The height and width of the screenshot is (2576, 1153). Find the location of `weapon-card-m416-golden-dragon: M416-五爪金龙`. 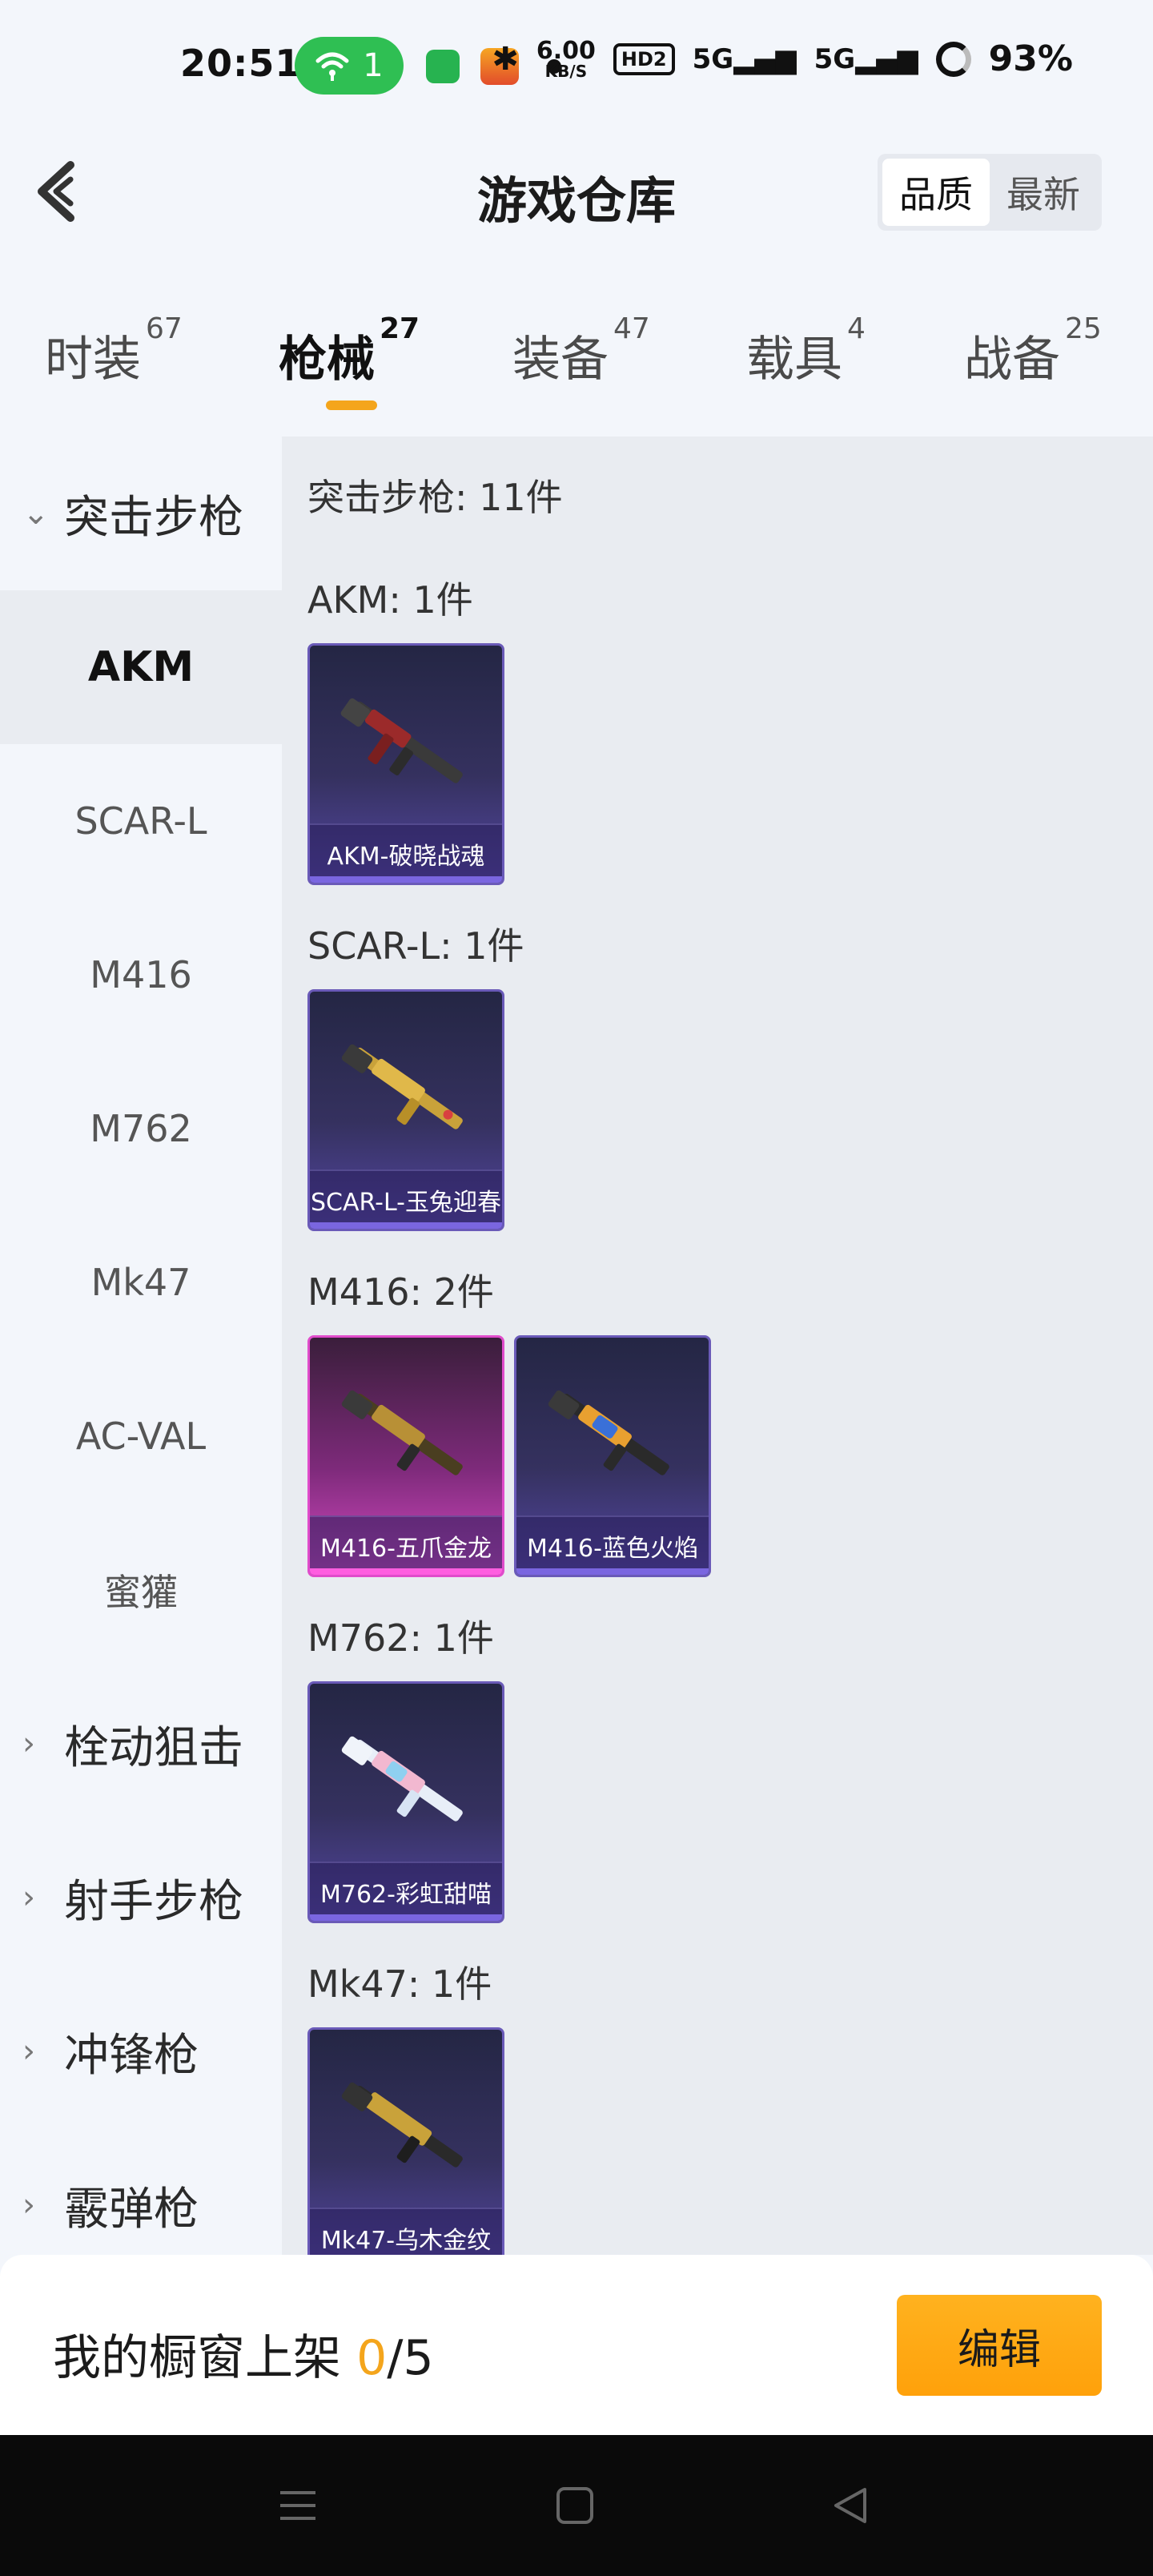

weapon-card-m416-golden-dragon: M416-五爪金龙 is located at coordinates (406, 1456).